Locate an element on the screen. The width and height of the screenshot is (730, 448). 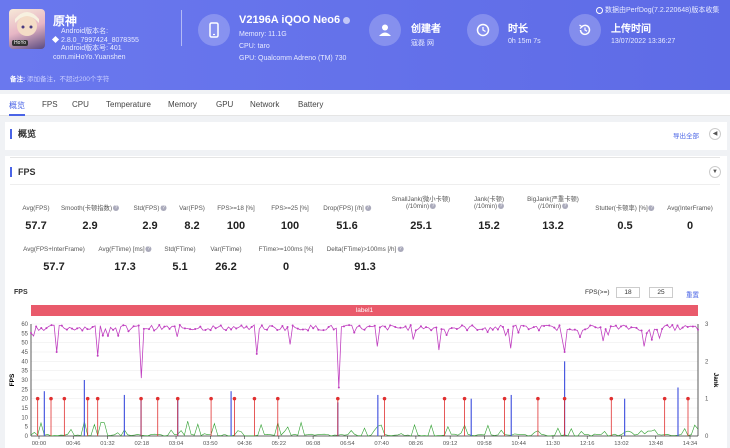
tab-memory: Memory is located at coordinates (182, 104).